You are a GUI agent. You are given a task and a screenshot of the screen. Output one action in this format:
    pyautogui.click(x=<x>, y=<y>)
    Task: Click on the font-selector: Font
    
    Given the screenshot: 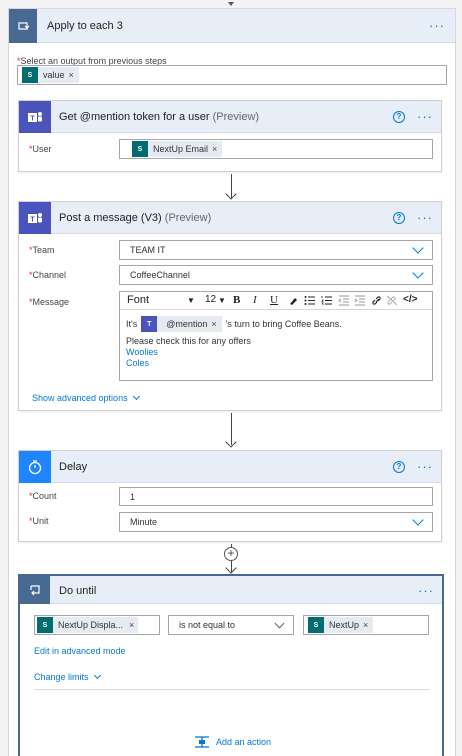 What is the action you would take?
    pyautogui.click(x=138, y=300)
    